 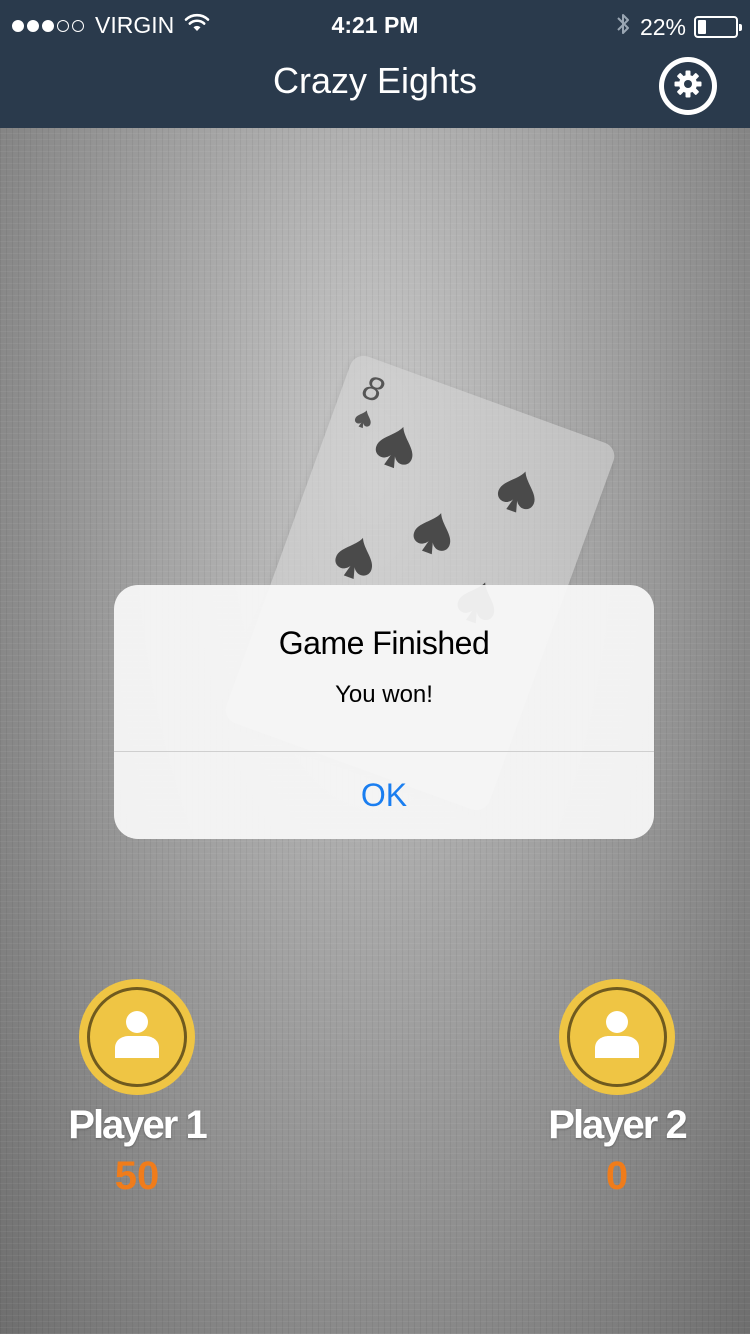 What do you see at coordinates (384, 795) in the screenshot?
I see `ok-button: OK` at bounding box center [384, 795].